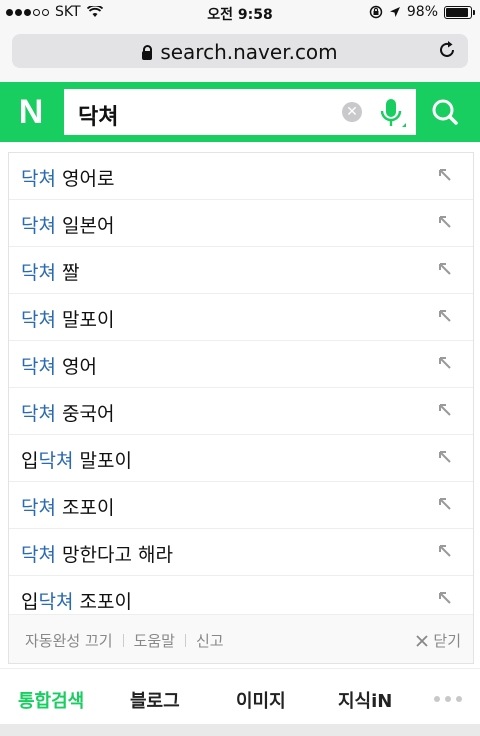  What do you see at coordinates (98, 117) in the screenshot?
I see `search-query: 닥쳐` at bounding box center [98, 117].